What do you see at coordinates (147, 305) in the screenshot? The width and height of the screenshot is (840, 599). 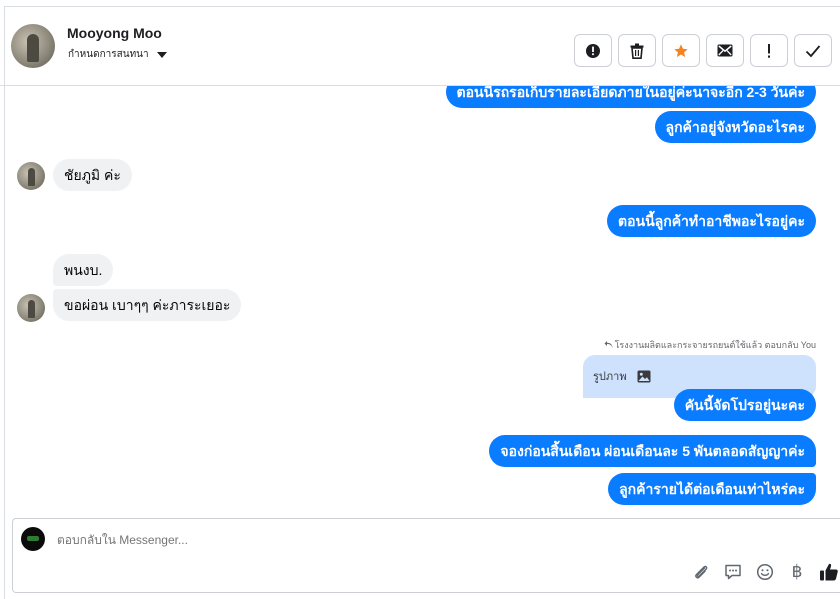 I see `message-bubble-incoming: ขอผ่อน เบาๆๆ ค่ะภาระเยอะ` at bounding box center [147, 305].